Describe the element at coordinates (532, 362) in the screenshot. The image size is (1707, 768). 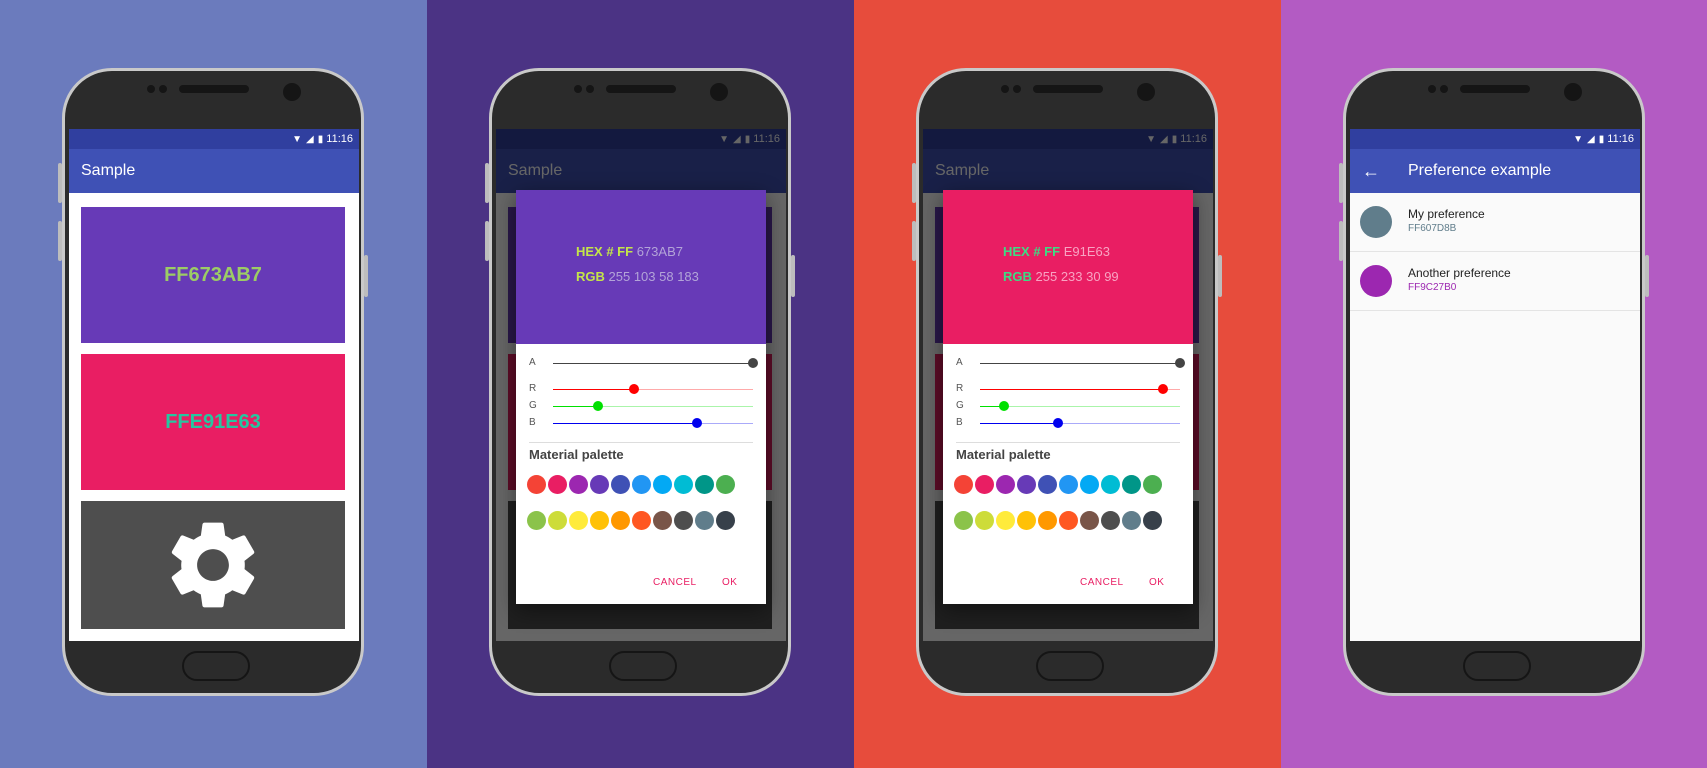
I see `slider-label-a: A` at that location.